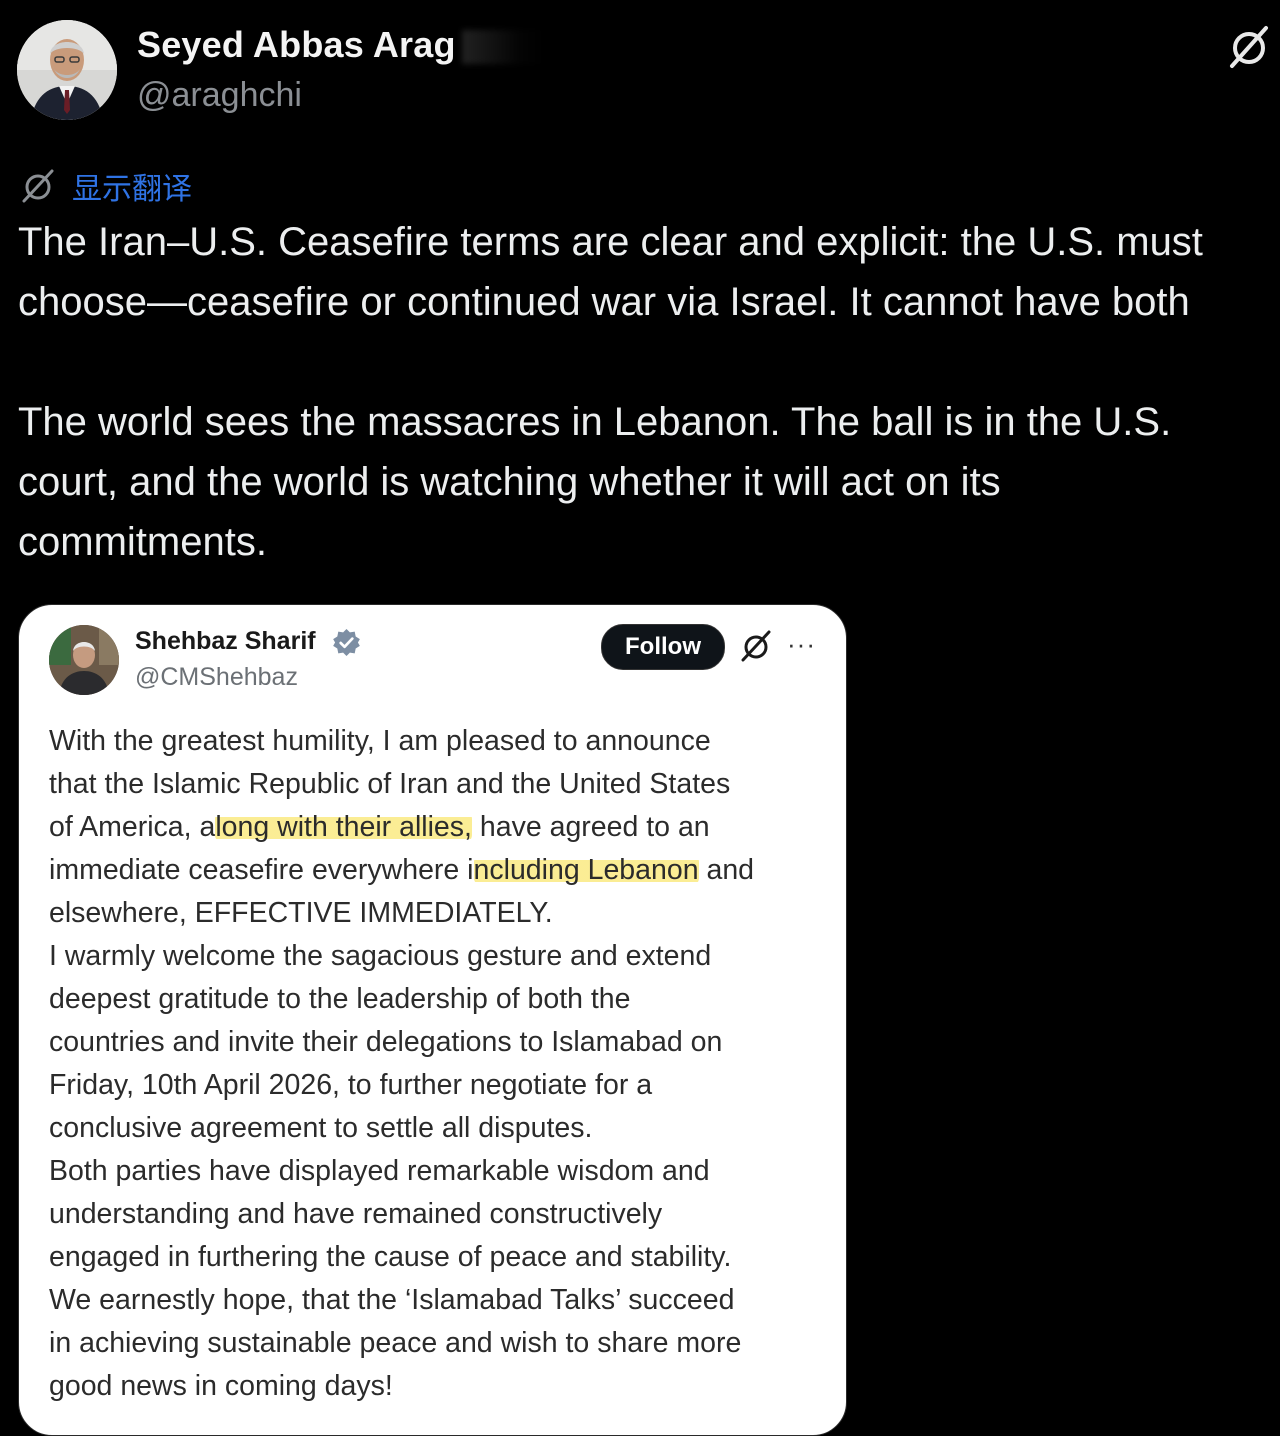  I want to click on quoted-line: good news in coming days!, so click(221, 1386).